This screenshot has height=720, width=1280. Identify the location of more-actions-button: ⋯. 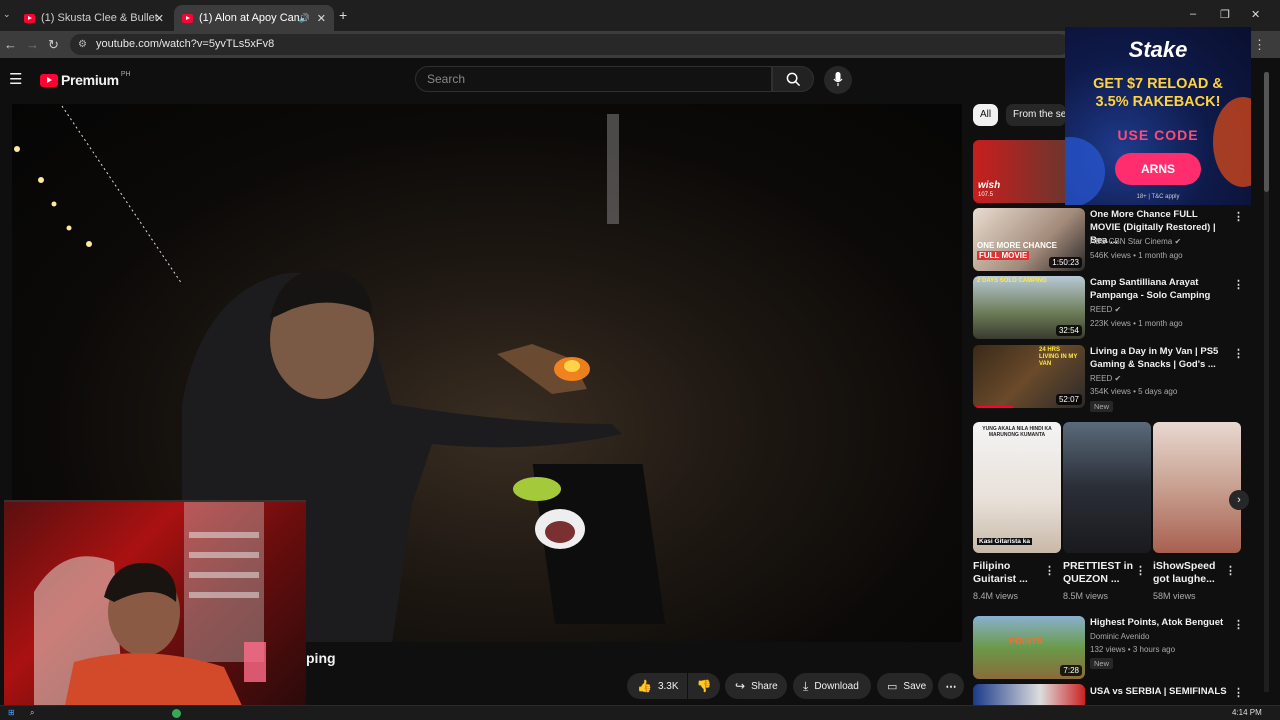
(951, 686).